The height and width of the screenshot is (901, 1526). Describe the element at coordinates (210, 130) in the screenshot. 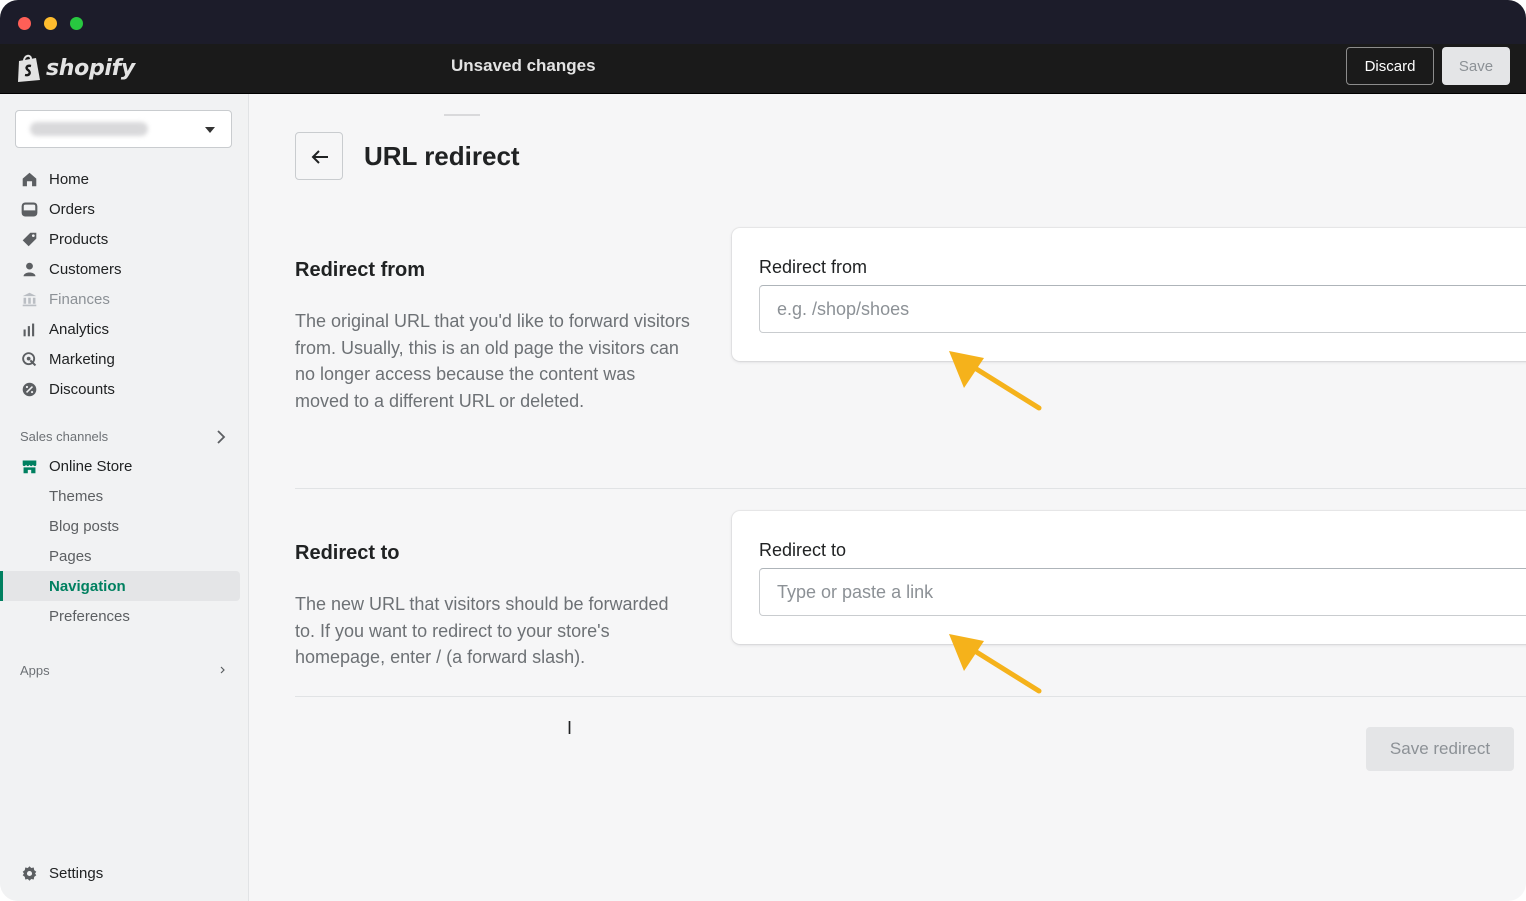

I see `caret-down-icon` at that location.